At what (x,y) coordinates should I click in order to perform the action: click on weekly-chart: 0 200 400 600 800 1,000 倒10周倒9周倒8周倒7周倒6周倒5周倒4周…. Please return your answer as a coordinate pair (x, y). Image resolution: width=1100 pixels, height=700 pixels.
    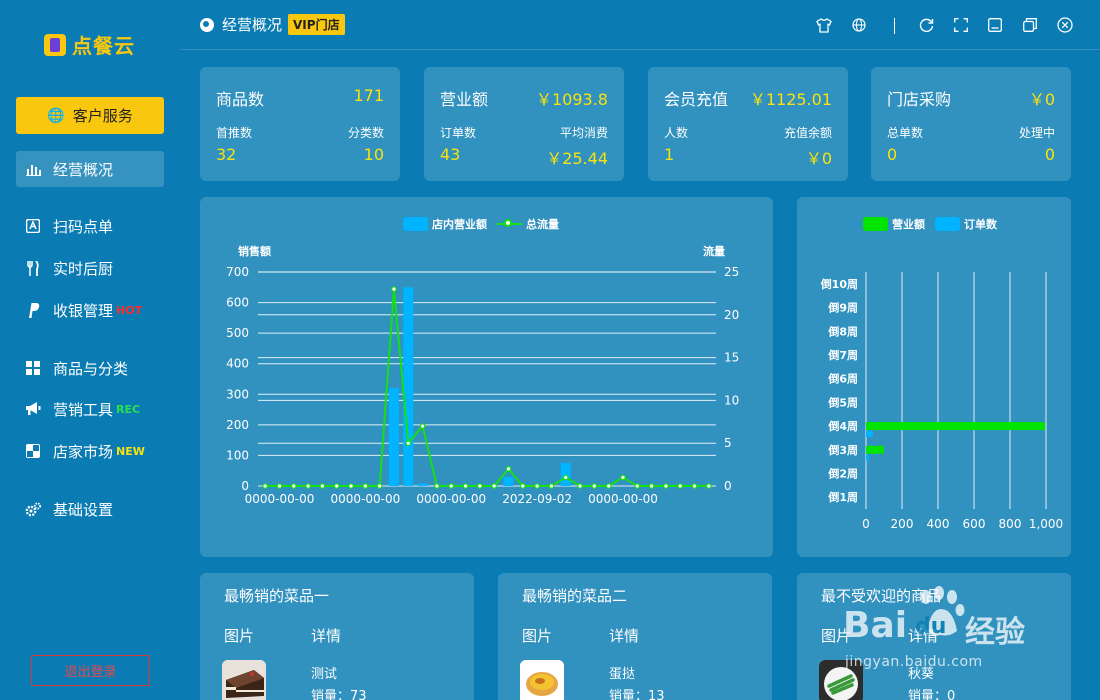
    Looking at the image, I should click on (941, 401).